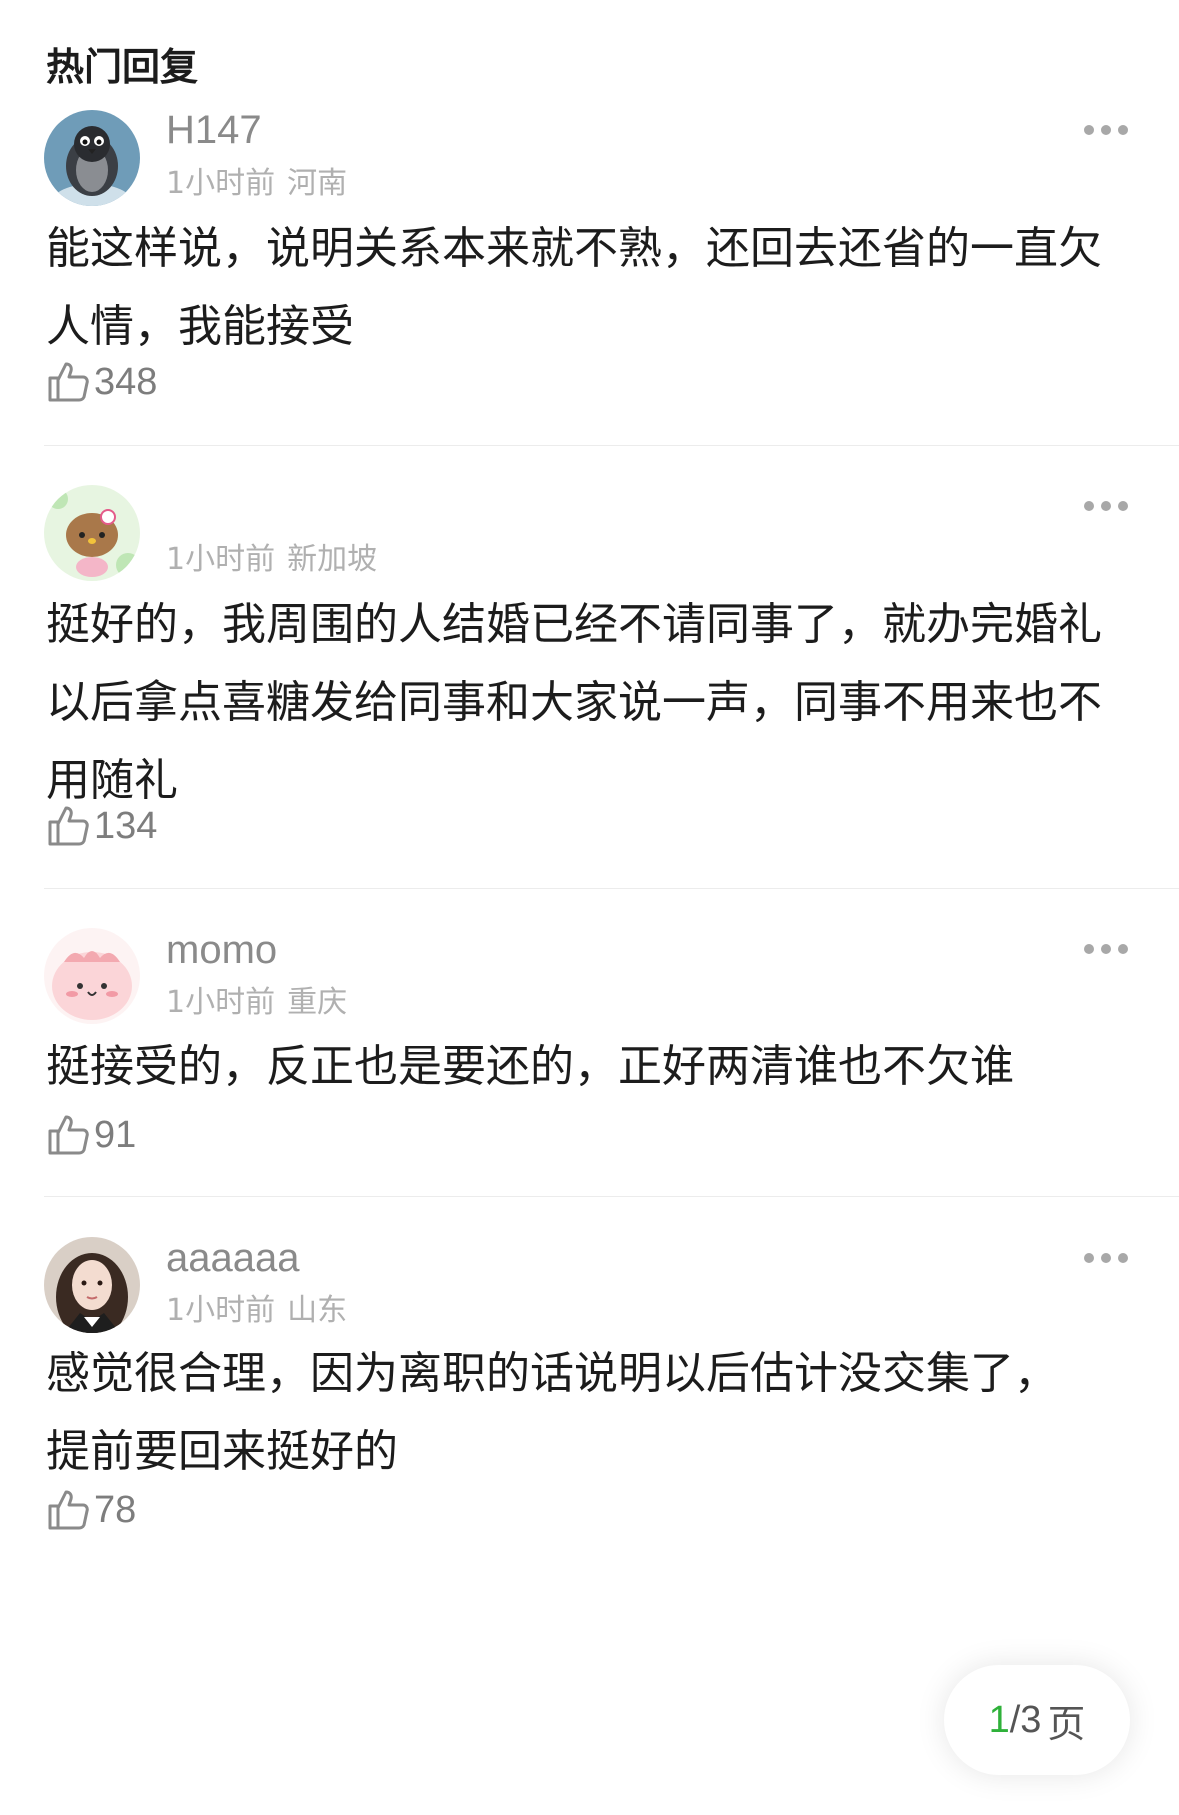  I want to click on like-button: 134, so click(101, 826).